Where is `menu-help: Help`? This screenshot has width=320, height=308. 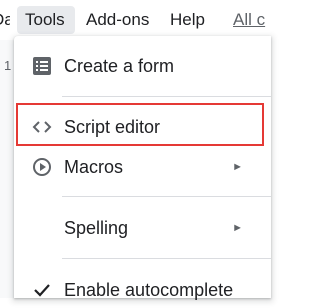
menu-help: Help is located at coordinates (187, 20).